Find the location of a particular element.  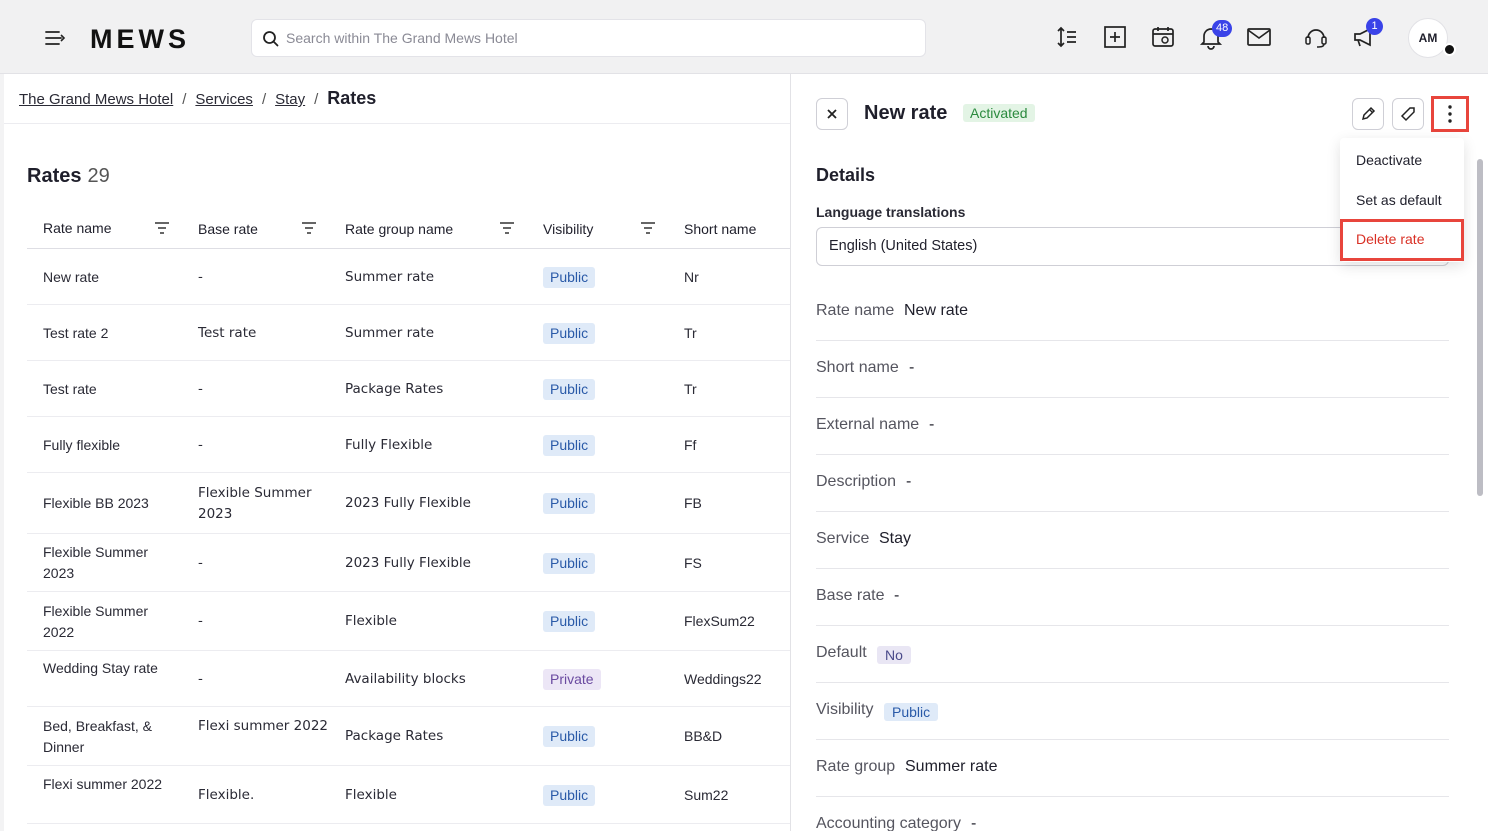

menu-icon is located at coordinates (55, 38).